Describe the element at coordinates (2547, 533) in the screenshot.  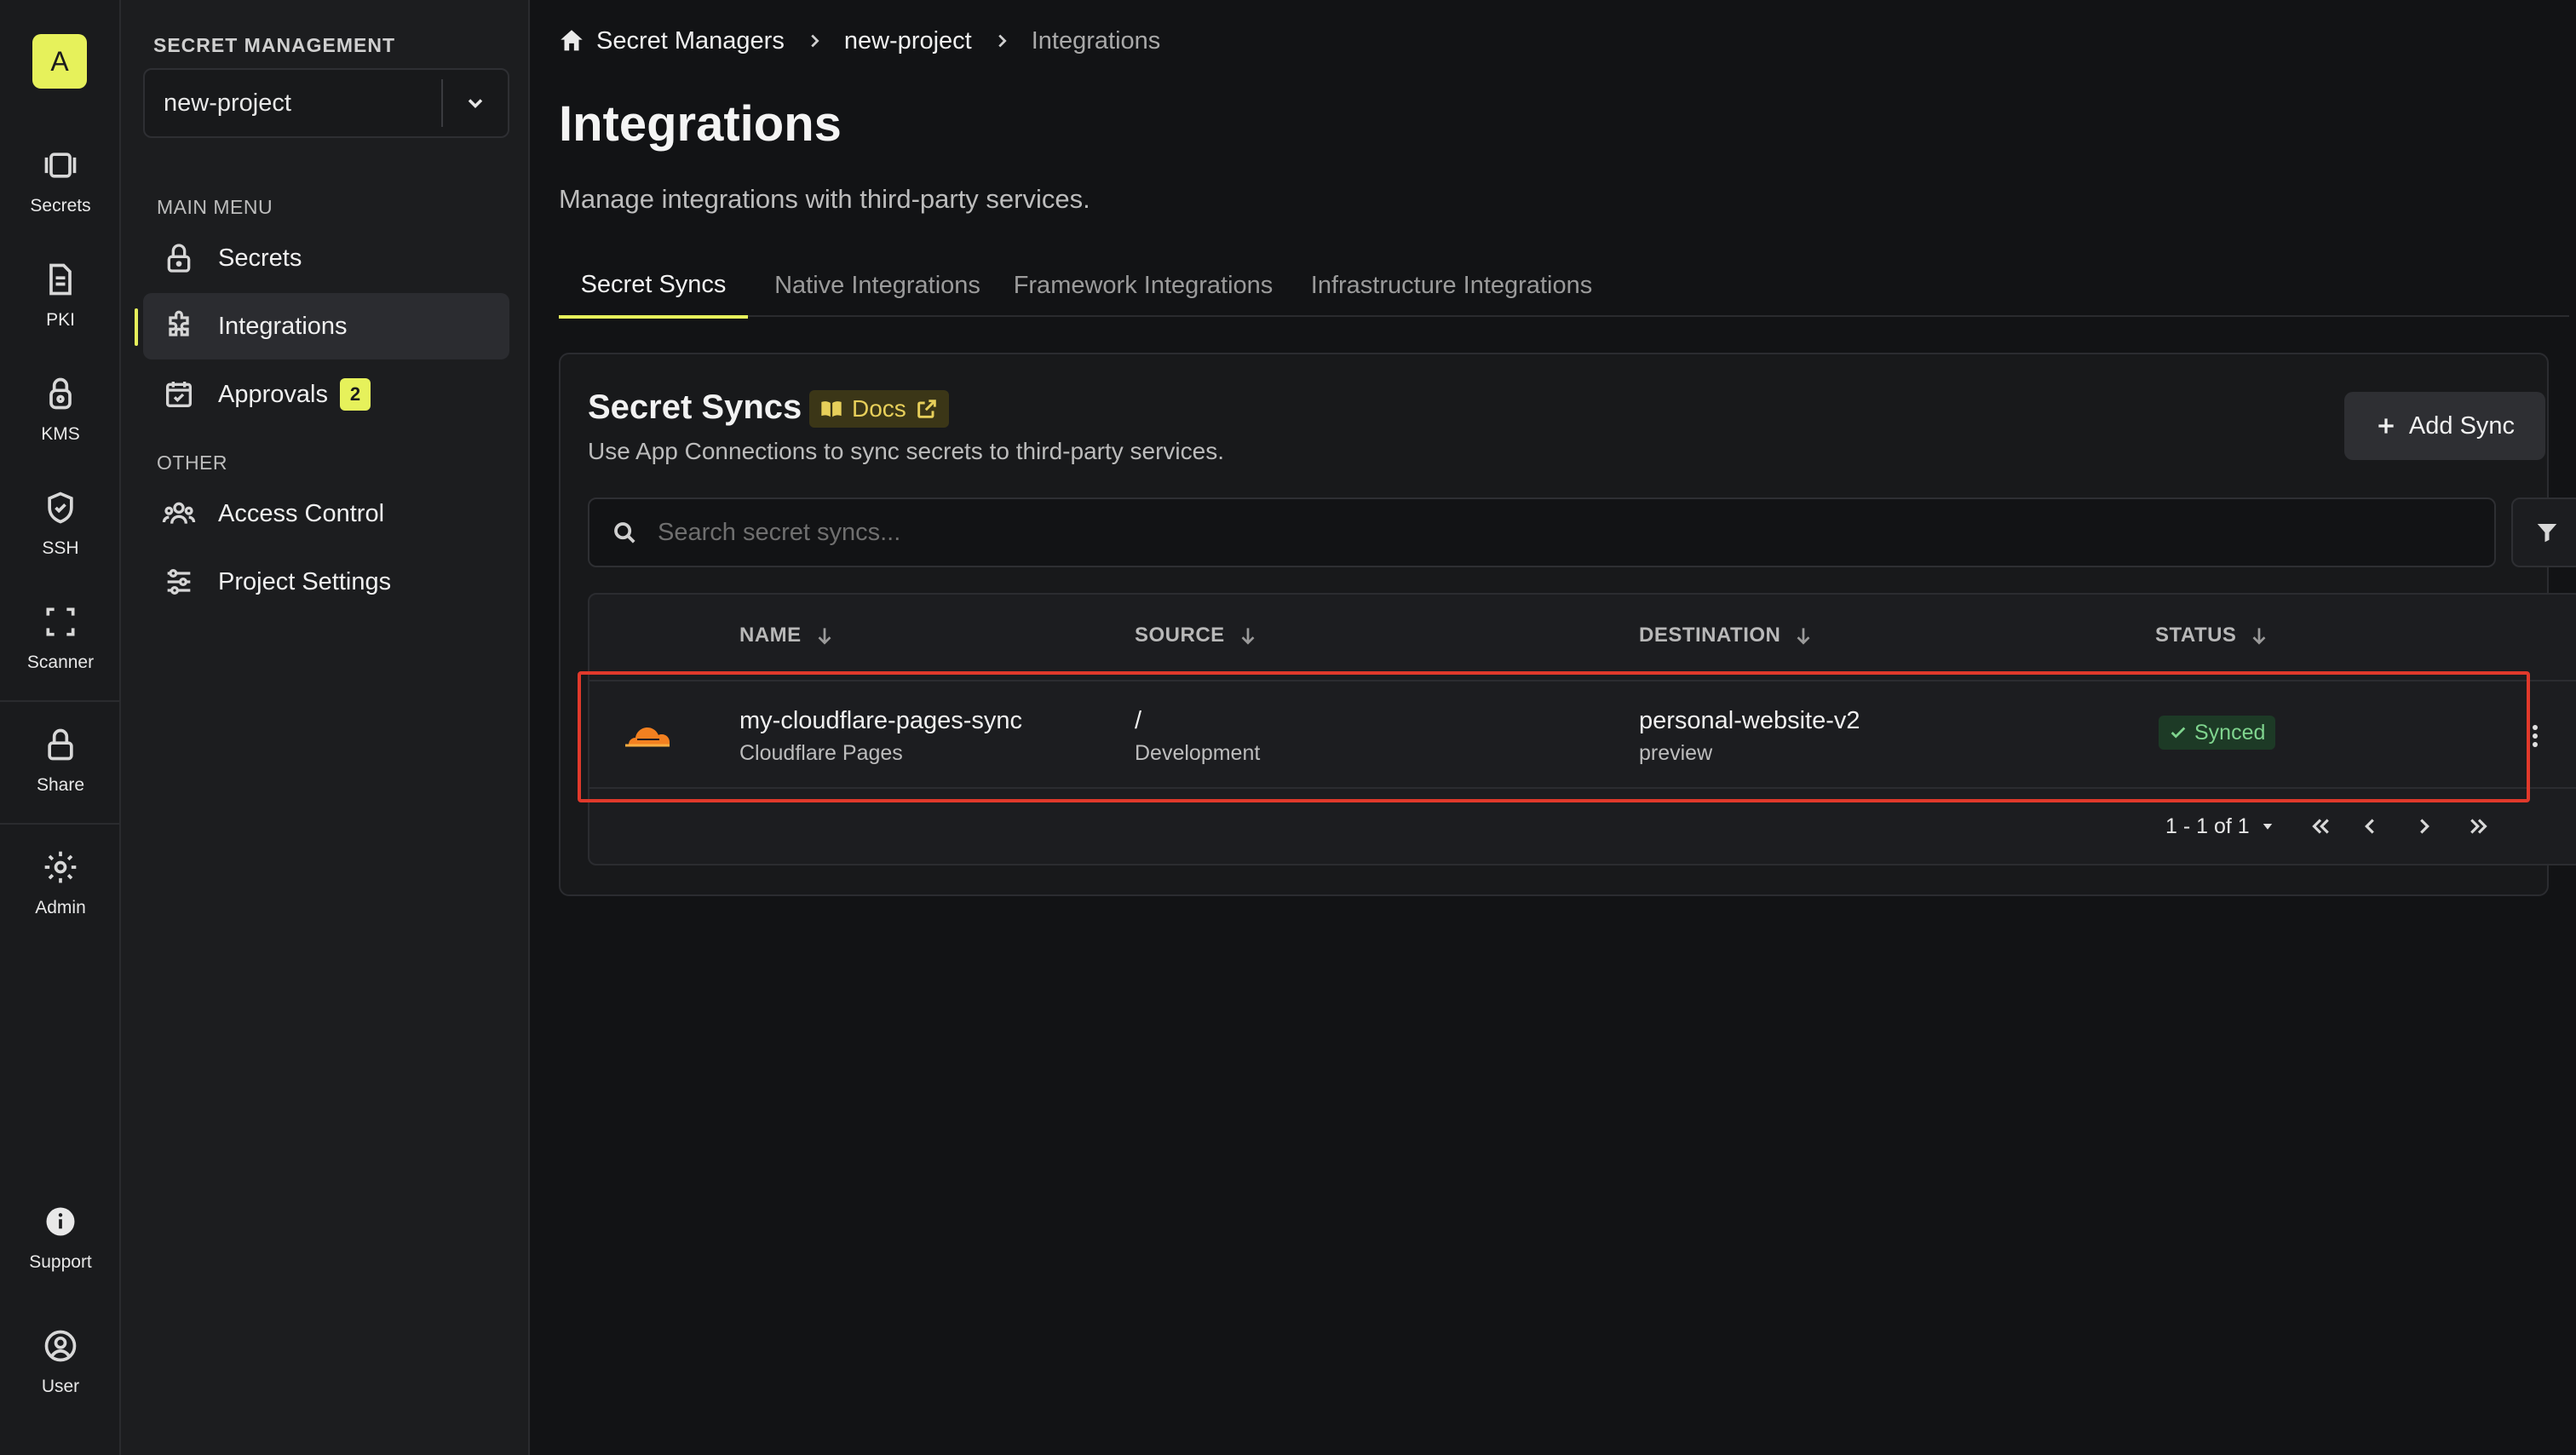
I see `filter-icon` at that location.